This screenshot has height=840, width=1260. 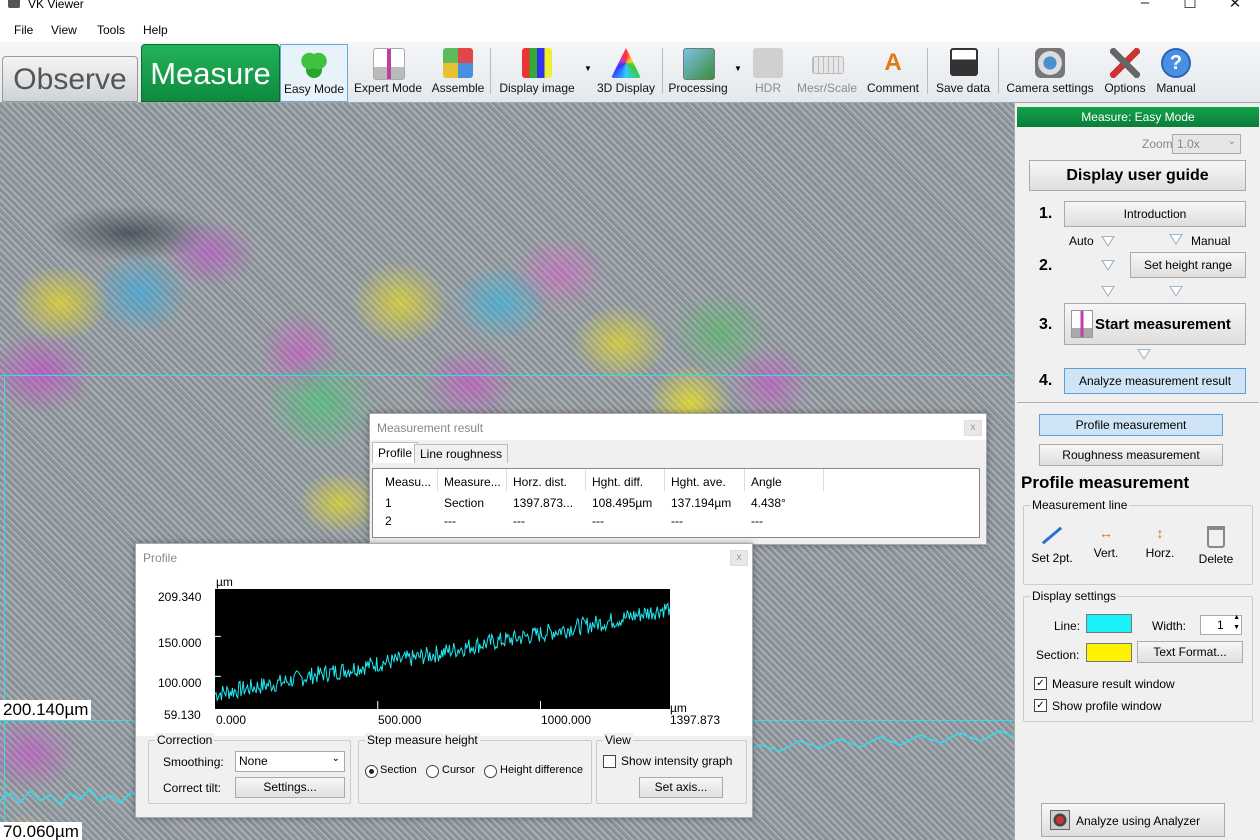 I want to click on 3d-display-icon, so click(x=626, y=63).